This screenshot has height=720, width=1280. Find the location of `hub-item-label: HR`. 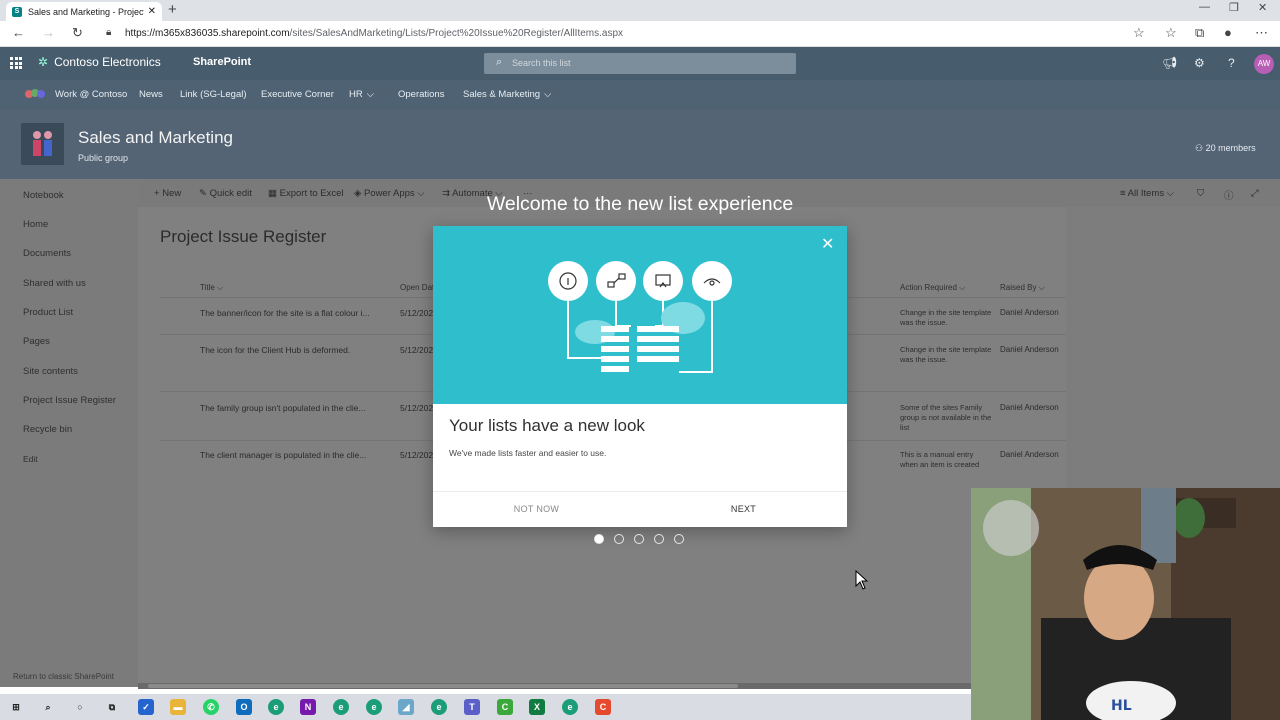

hub-item-label: HR is located at coordinates (356, 94).